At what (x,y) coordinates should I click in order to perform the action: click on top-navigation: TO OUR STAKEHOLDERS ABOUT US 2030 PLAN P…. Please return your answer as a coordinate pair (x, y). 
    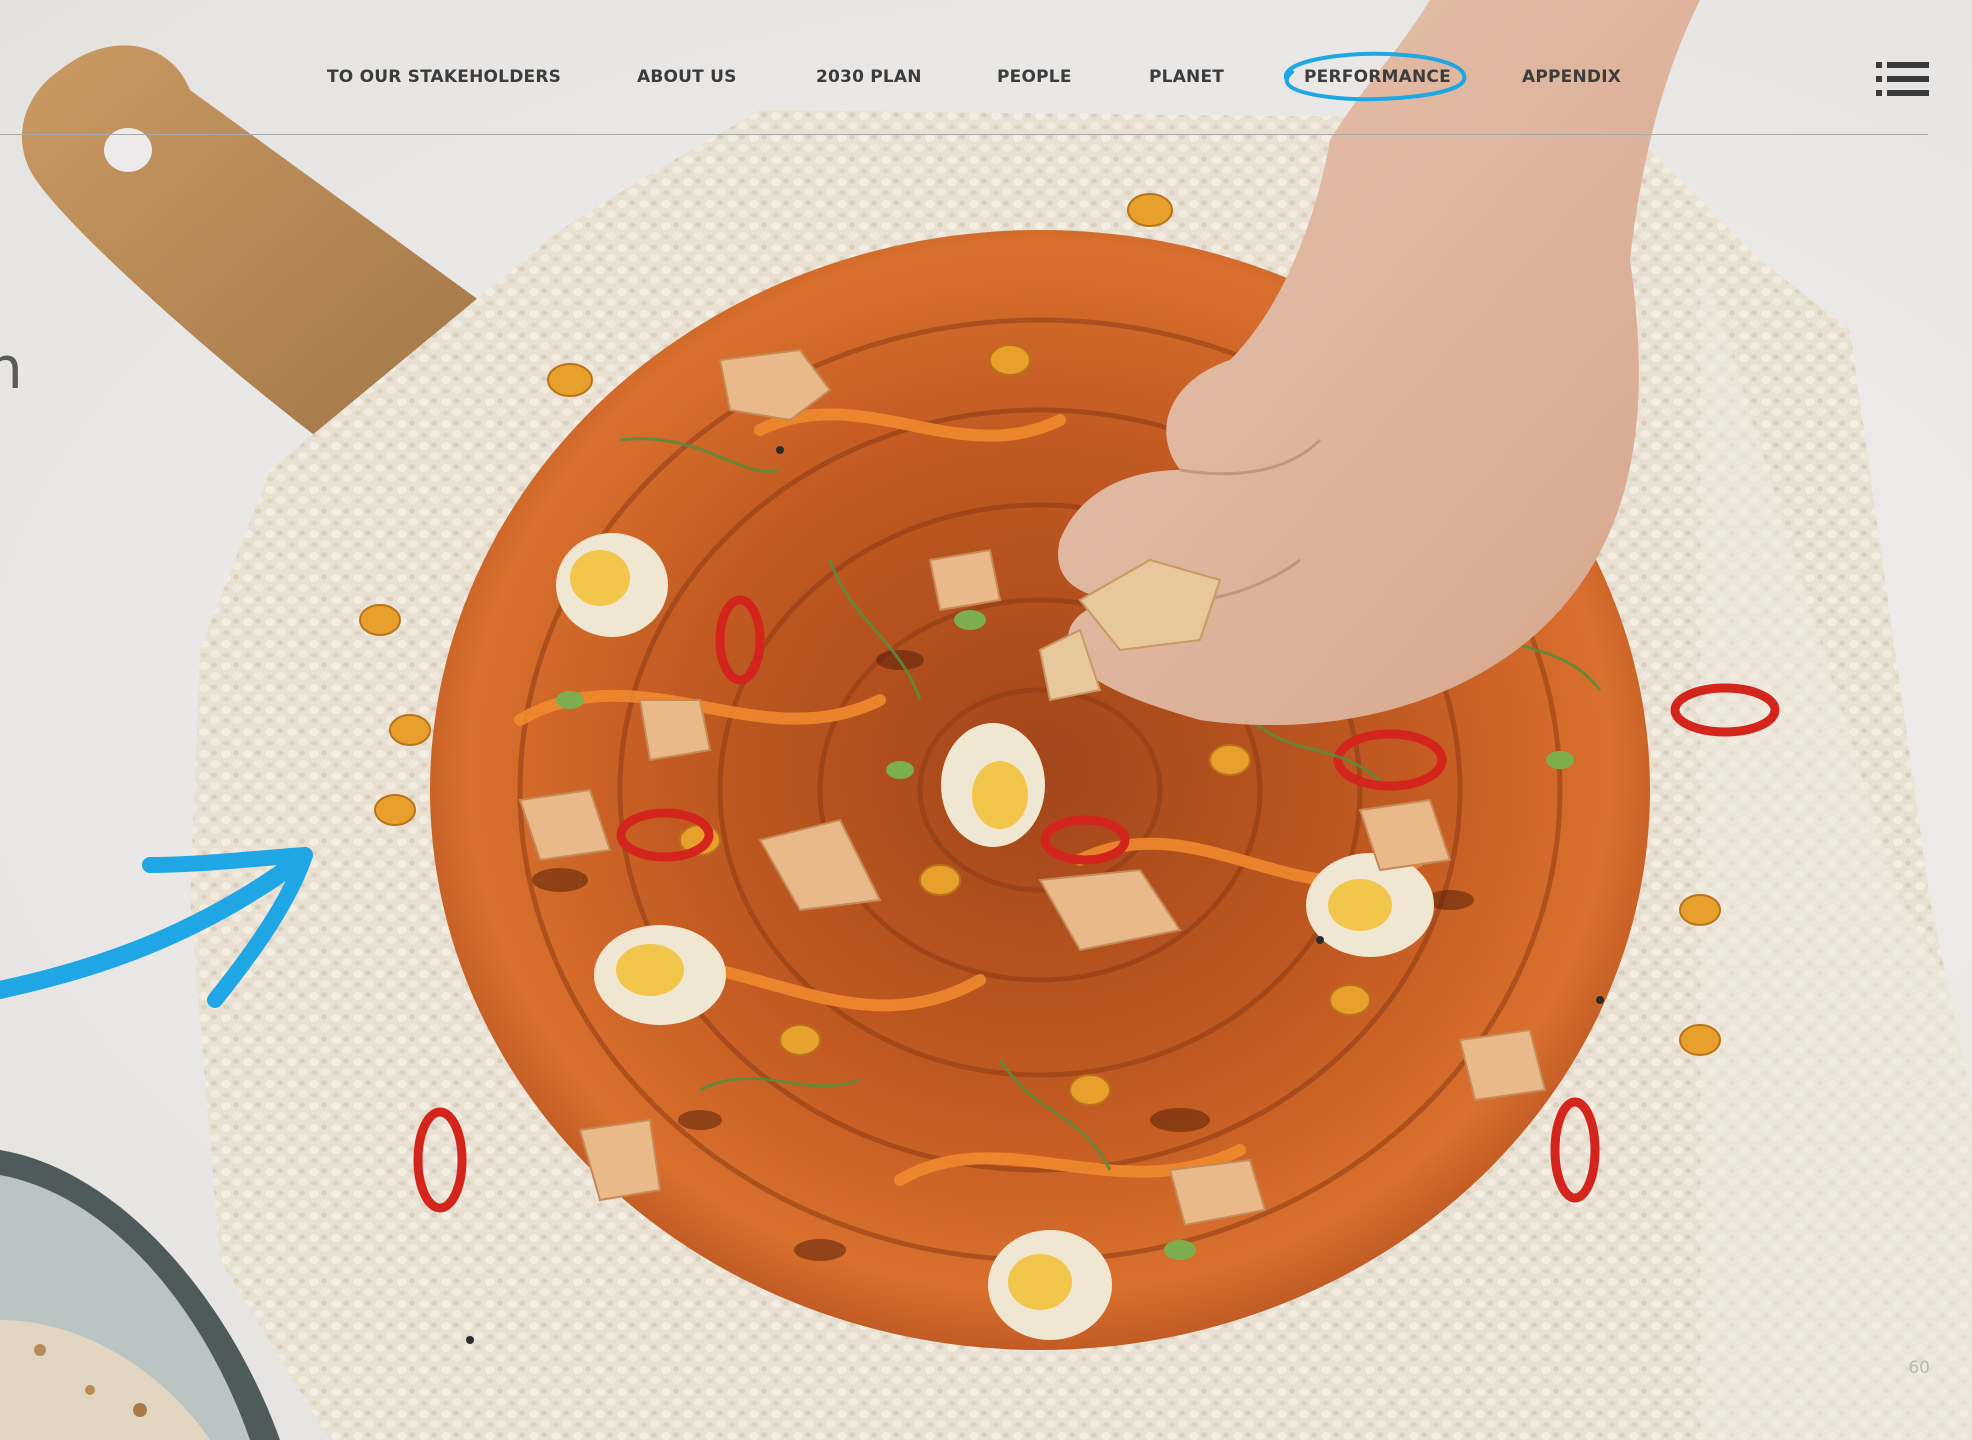
    Looking at the image, I should click on (986, 68).